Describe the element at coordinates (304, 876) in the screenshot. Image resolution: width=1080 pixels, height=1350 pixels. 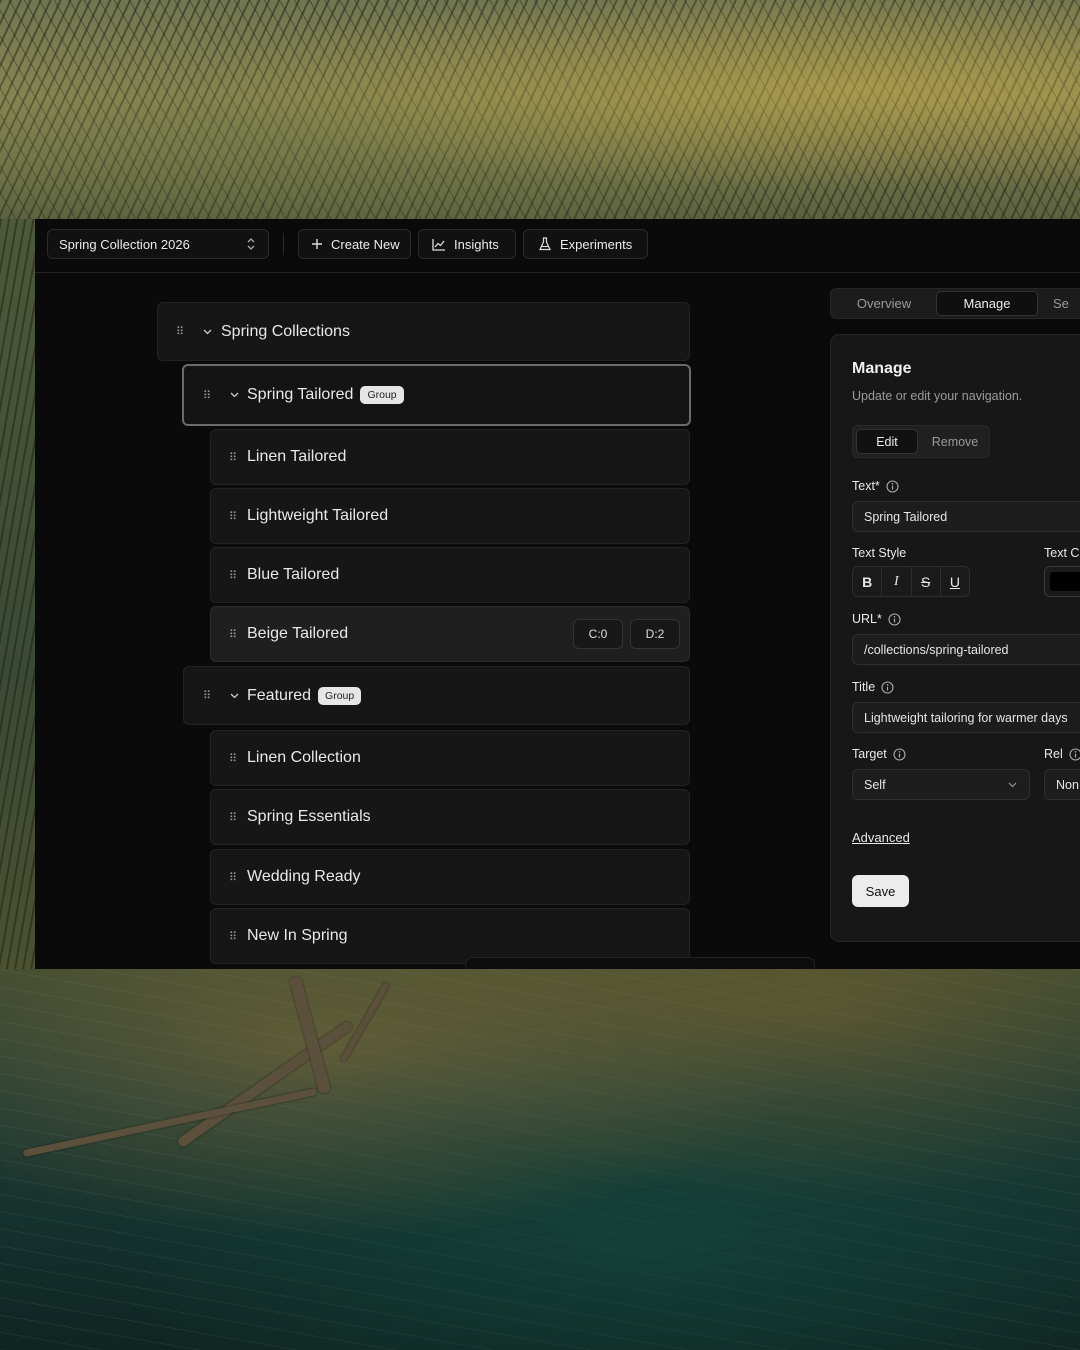
I see `tree-item-label: Wedding Ready` at that location.